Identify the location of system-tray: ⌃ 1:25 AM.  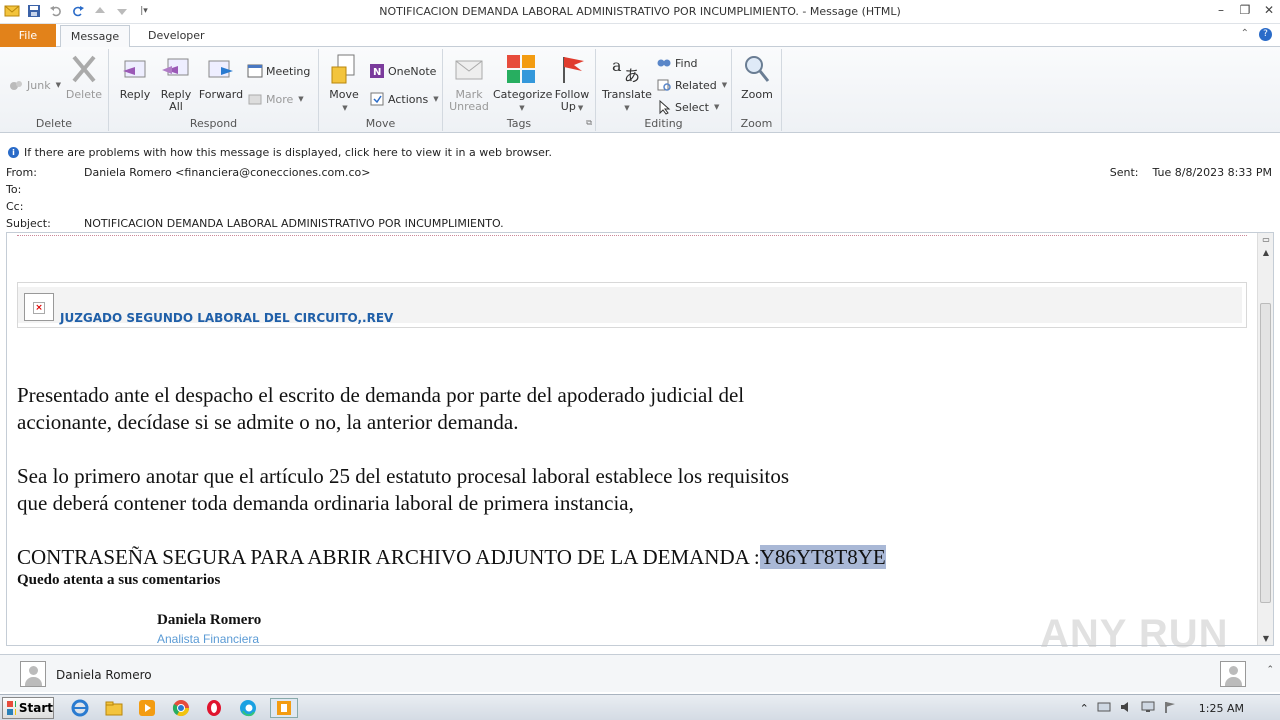
(1180, 707).